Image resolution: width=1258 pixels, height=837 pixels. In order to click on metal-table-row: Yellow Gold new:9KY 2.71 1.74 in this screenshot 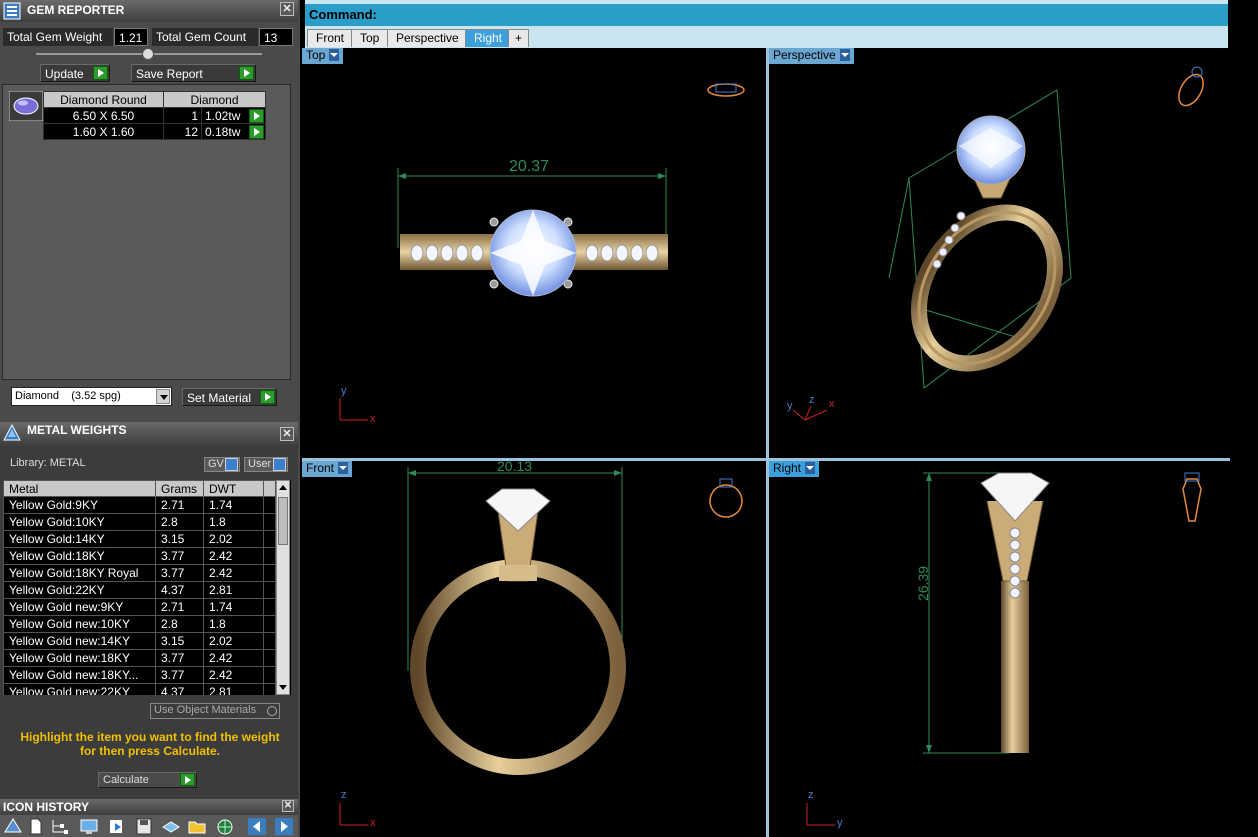, I will do `click(139, 607)`.